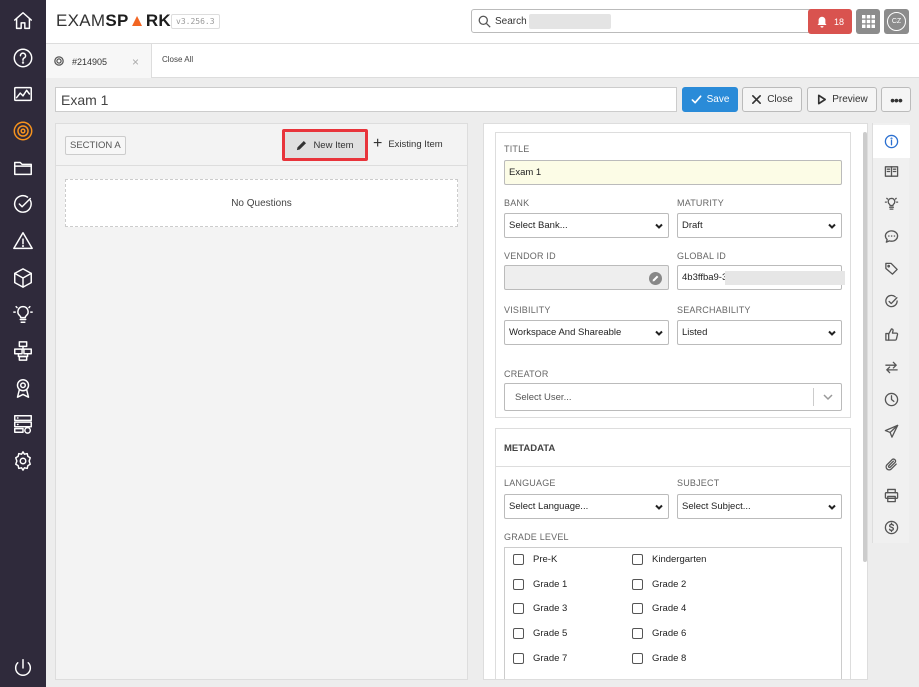 Image resolution: width=919 pixels, height=687 pixels. I want to click on cube-icon, so click(23, 278).